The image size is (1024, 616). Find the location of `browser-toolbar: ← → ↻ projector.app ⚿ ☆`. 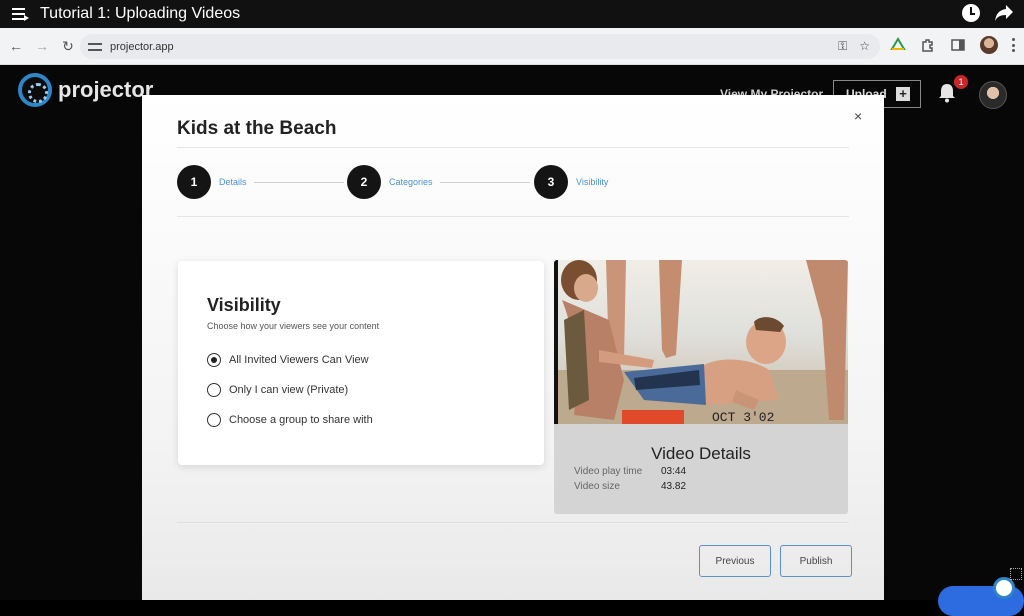

browser-toolbar: ← → ↻ projector.app ⚿ ☆ is located at coordinates (512, 46).